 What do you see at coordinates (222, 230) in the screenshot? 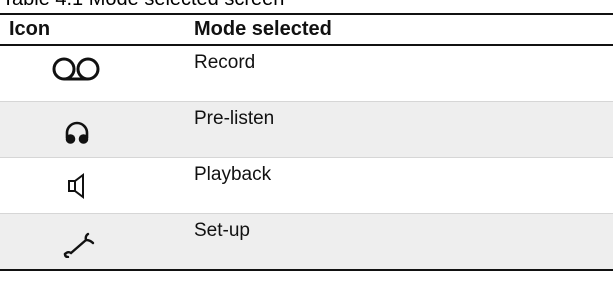
I see `mode-label: Set-up` at bounding box center [222, 230].